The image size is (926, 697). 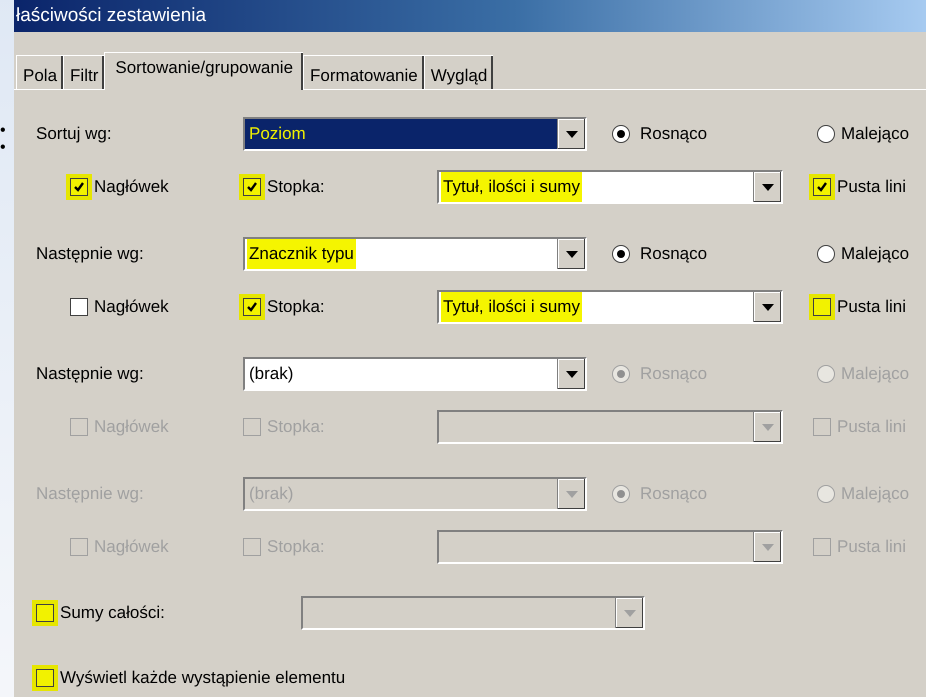 I want to click on field-label: Sortuj wg:, so click(x=74, y=134).